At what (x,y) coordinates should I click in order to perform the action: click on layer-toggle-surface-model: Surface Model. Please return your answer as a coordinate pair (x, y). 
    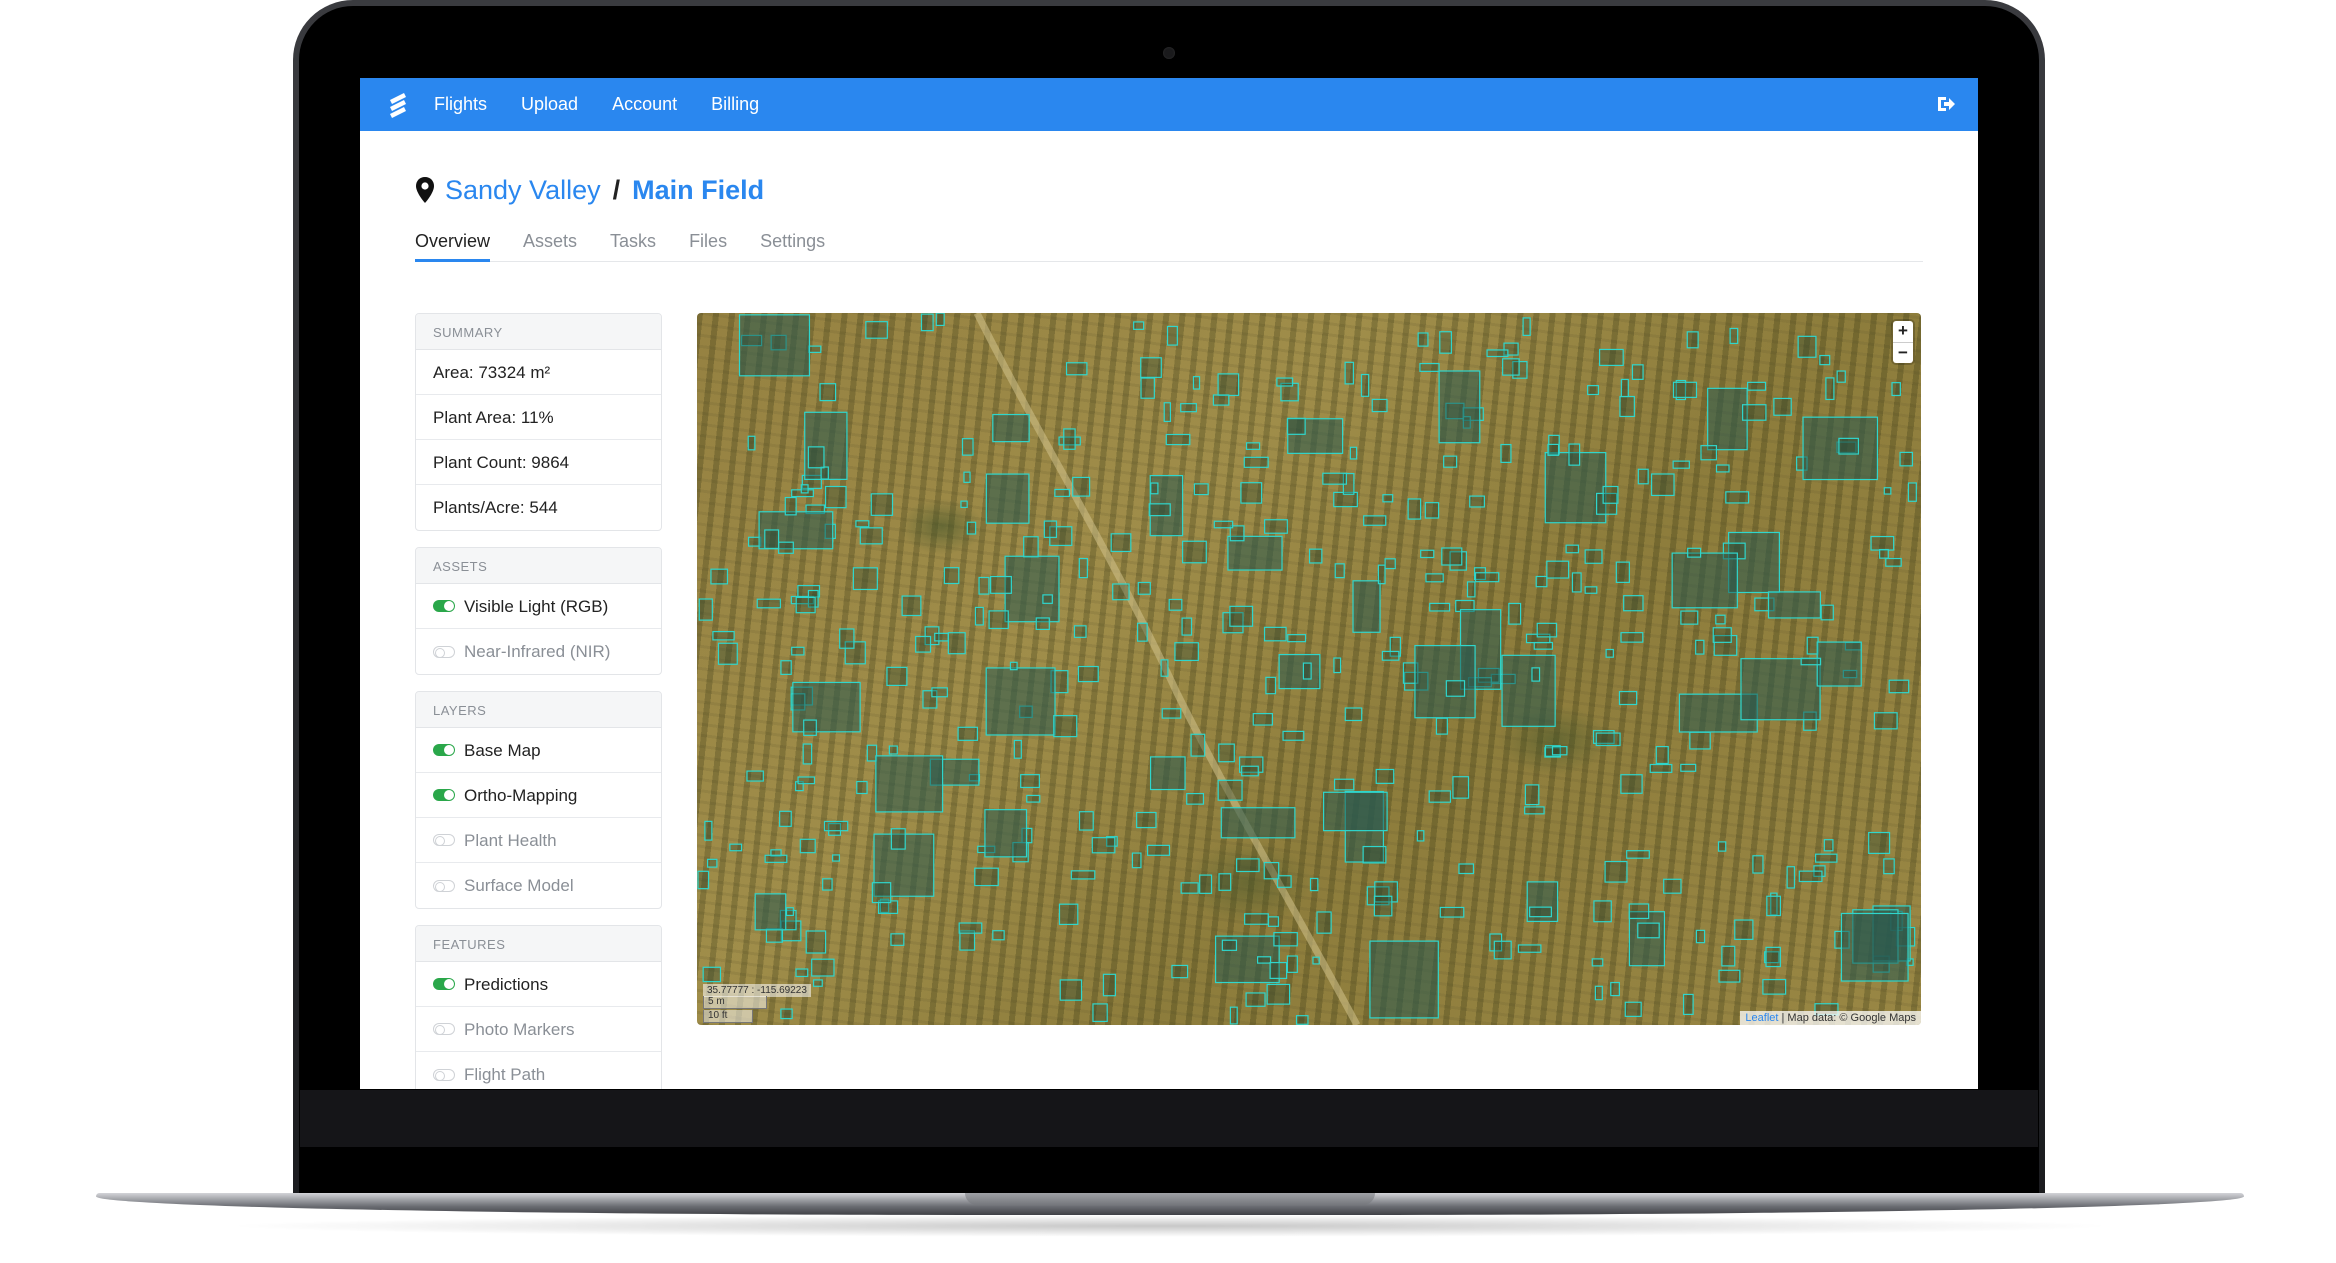
    Looking at the image, I should click on (538, 885).